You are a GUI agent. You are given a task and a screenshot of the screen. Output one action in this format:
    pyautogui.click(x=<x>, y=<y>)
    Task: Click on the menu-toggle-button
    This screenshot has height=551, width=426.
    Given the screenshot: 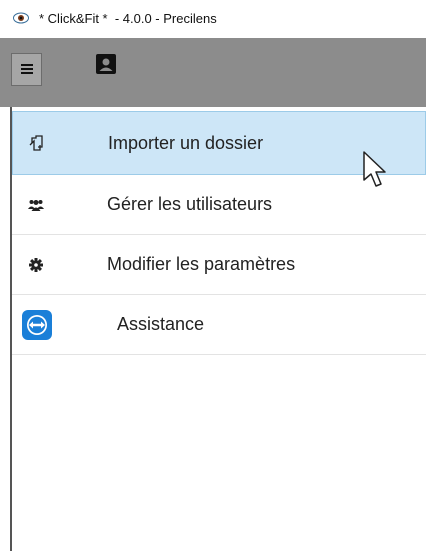 What is the action you would take?
    pyautogui.click(x=26, y=69)
    